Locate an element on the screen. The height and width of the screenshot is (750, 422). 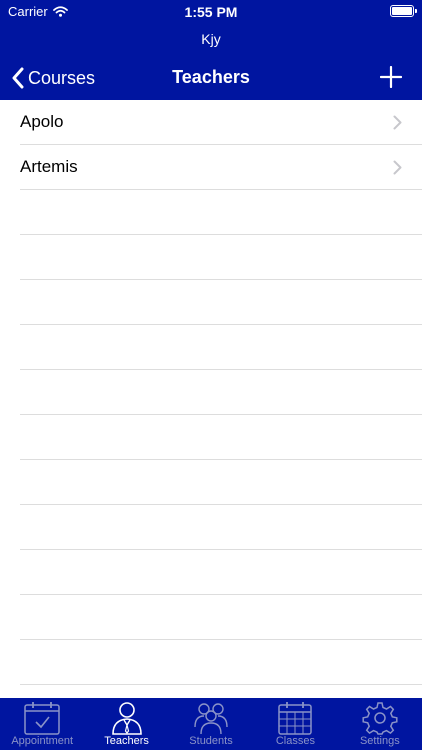
battery-icon is located at coordinates (403, 11).